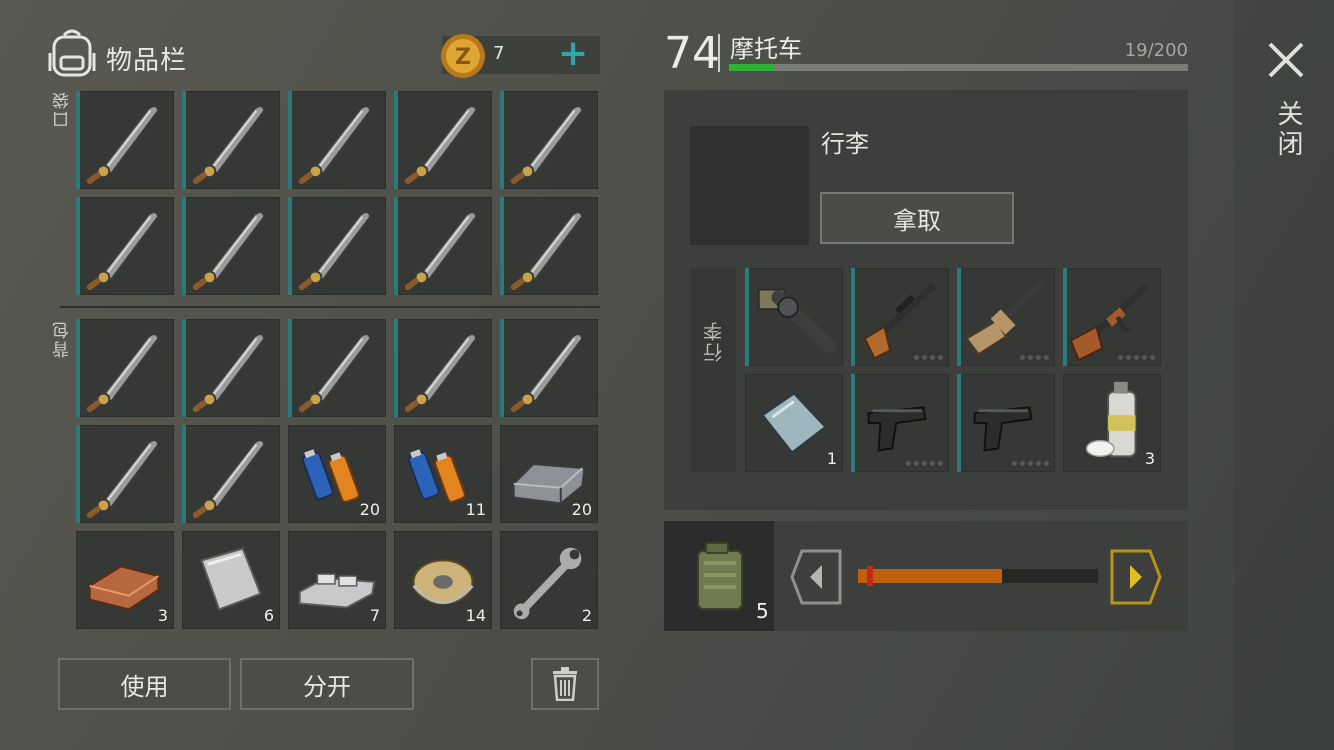 The height and width of the screenshot is (750, 1334). Describe the element at coordinates (1136, 577) in the screenshot. I see `fuel-increase-button` at that location.